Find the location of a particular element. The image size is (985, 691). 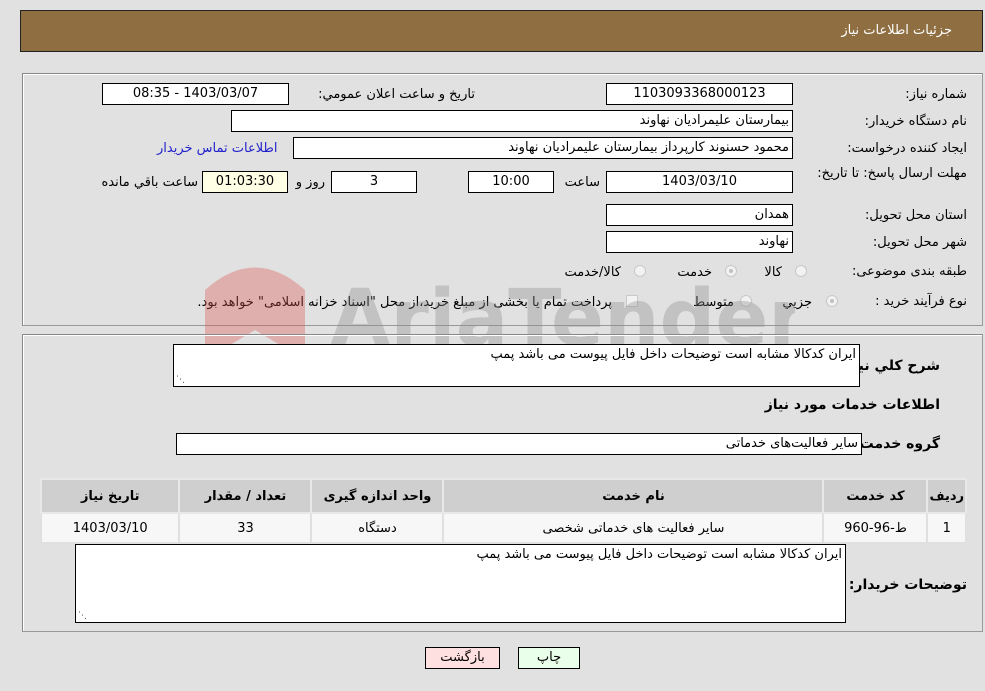

deadline-date-field: 1403/03/10 is located at coordinates (699, 182).